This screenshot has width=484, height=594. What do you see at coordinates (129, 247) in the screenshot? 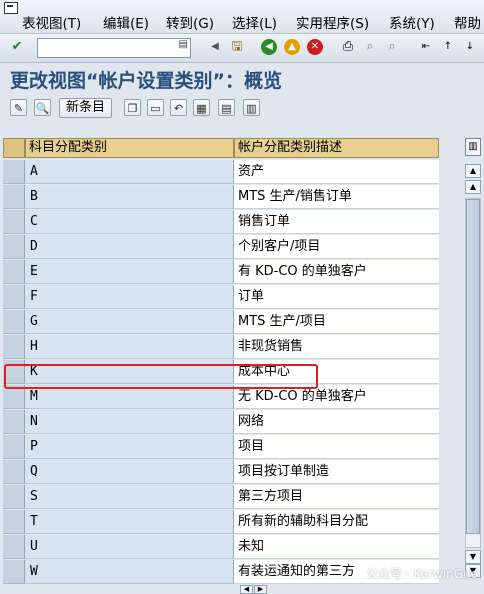
I see `category-code-cell: D` at bounding box center [129, 247].